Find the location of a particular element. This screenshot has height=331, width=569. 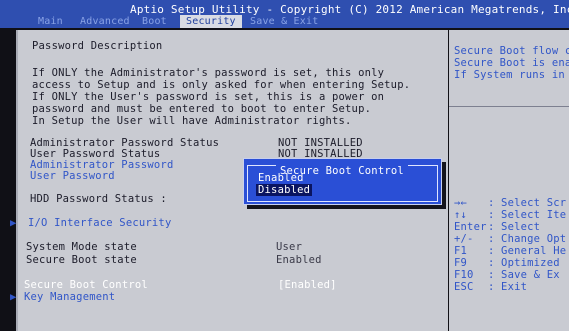

secure-boot-state-value: Enabled is located at coordinates (299, 260).